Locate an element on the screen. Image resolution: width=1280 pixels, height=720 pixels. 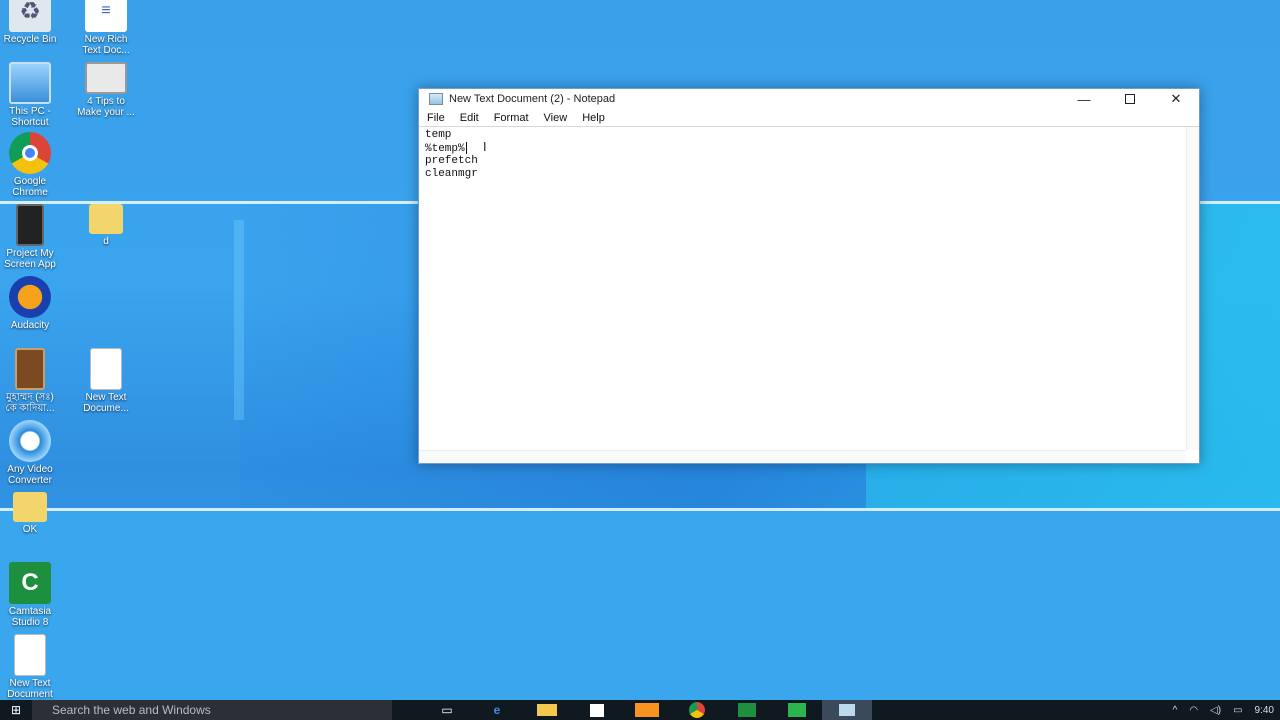
menu-file: File is located at coordinates (436, 118).